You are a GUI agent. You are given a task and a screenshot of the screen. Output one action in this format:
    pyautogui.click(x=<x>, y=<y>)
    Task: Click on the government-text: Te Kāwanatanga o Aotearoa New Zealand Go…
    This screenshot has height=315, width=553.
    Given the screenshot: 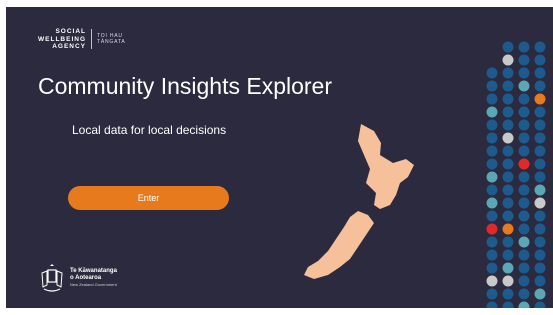 What is the action you would take?
    pyautogui.click(x=93, y=277)
    